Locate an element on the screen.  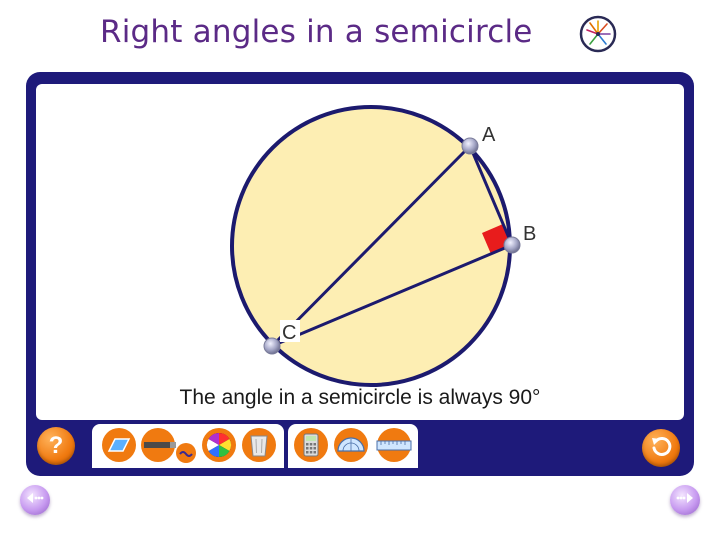
point-c-handle is located at coordinates (272, 346).